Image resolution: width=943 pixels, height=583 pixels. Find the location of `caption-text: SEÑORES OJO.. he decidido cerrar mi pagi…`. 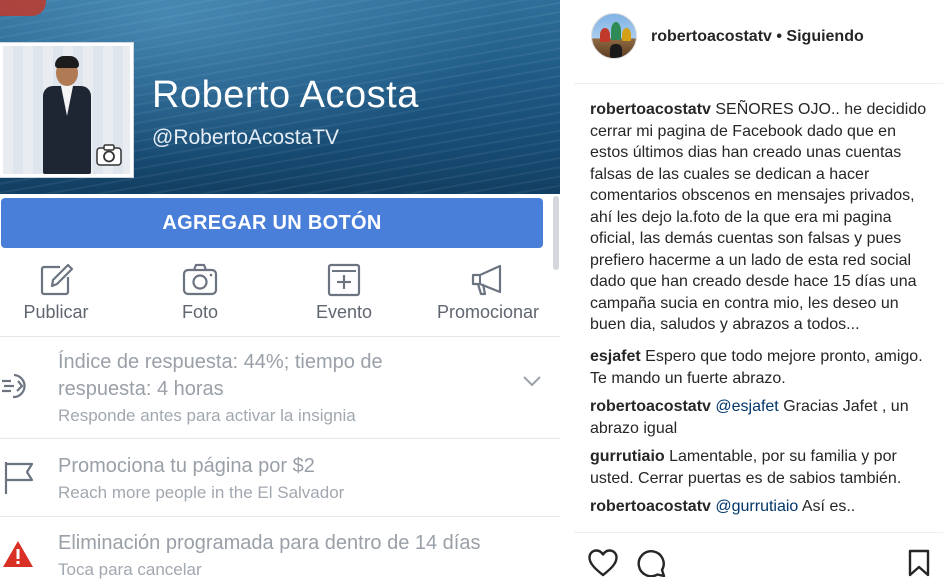

caption-text: SEÑORES OJO.. he decidido cerrar mi pagi… is located at coordinates (758, 217).